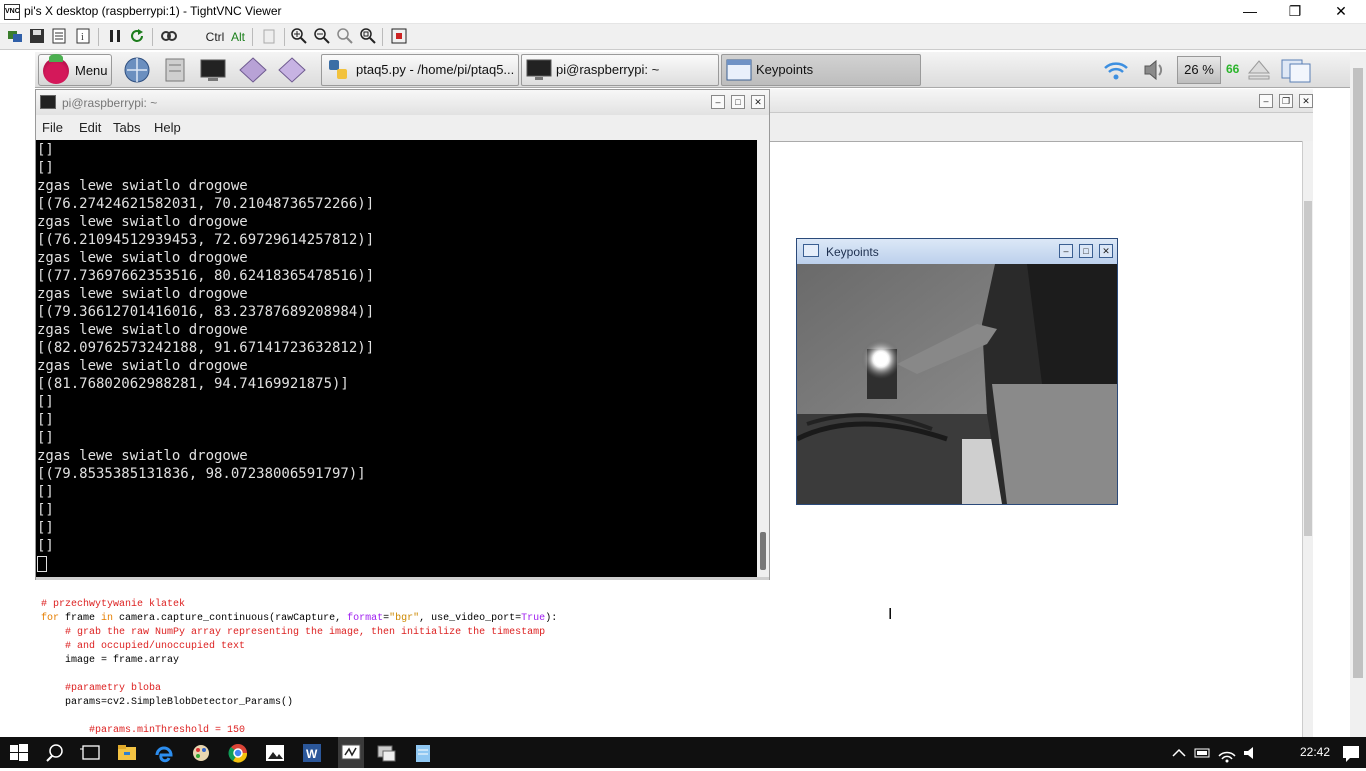  I want to click on volume-icon, so click(1154, 70).